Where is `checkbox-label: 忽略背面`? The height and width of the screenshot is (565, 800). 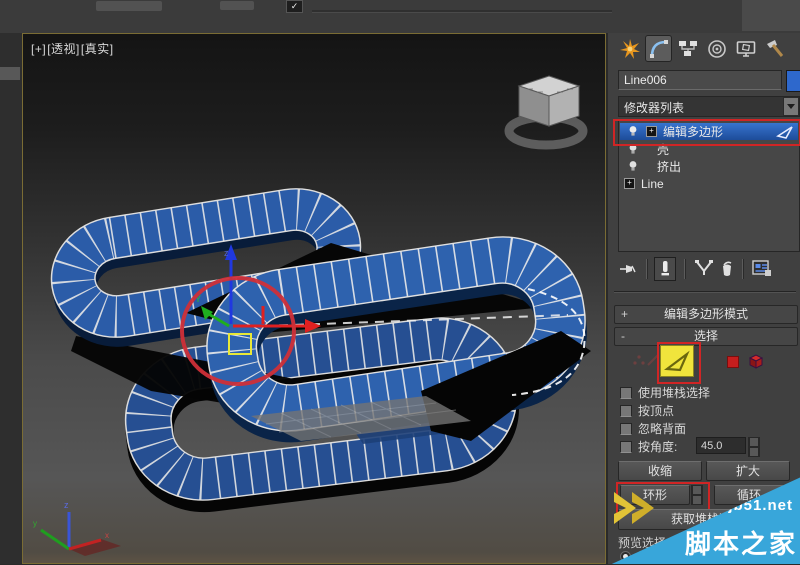 checkbox-label: 忽略背面 is located at coordinates (662, 429).